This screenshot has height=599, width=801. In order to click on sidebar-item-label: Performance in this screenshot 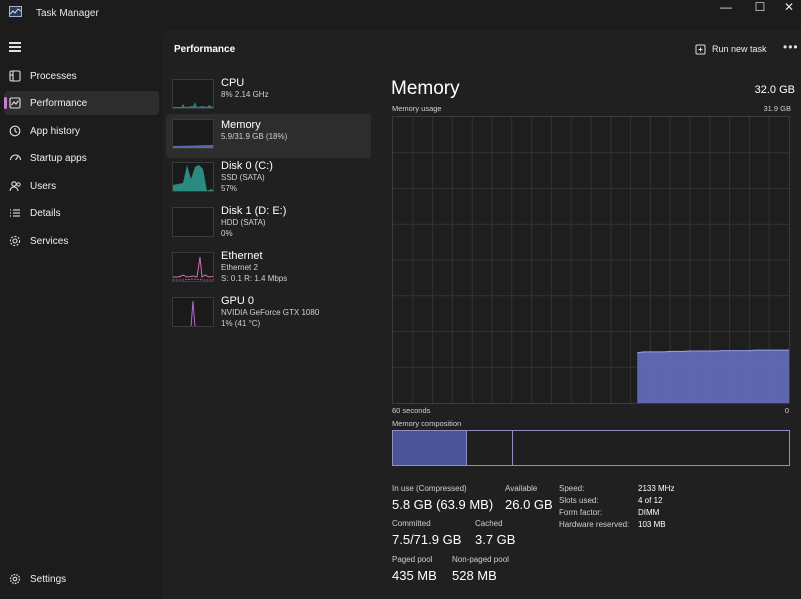, I will do `click(59, 103)`.